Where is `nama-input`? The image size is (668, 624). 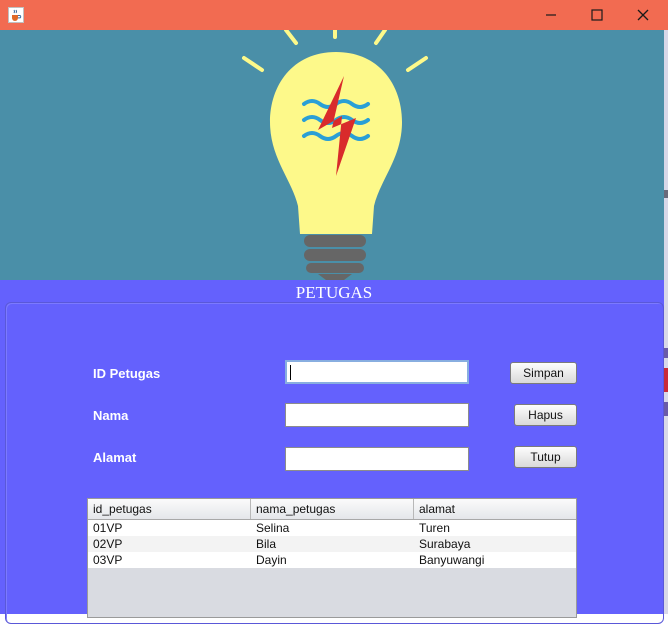 nama-input is located at coordinates (377, 415).